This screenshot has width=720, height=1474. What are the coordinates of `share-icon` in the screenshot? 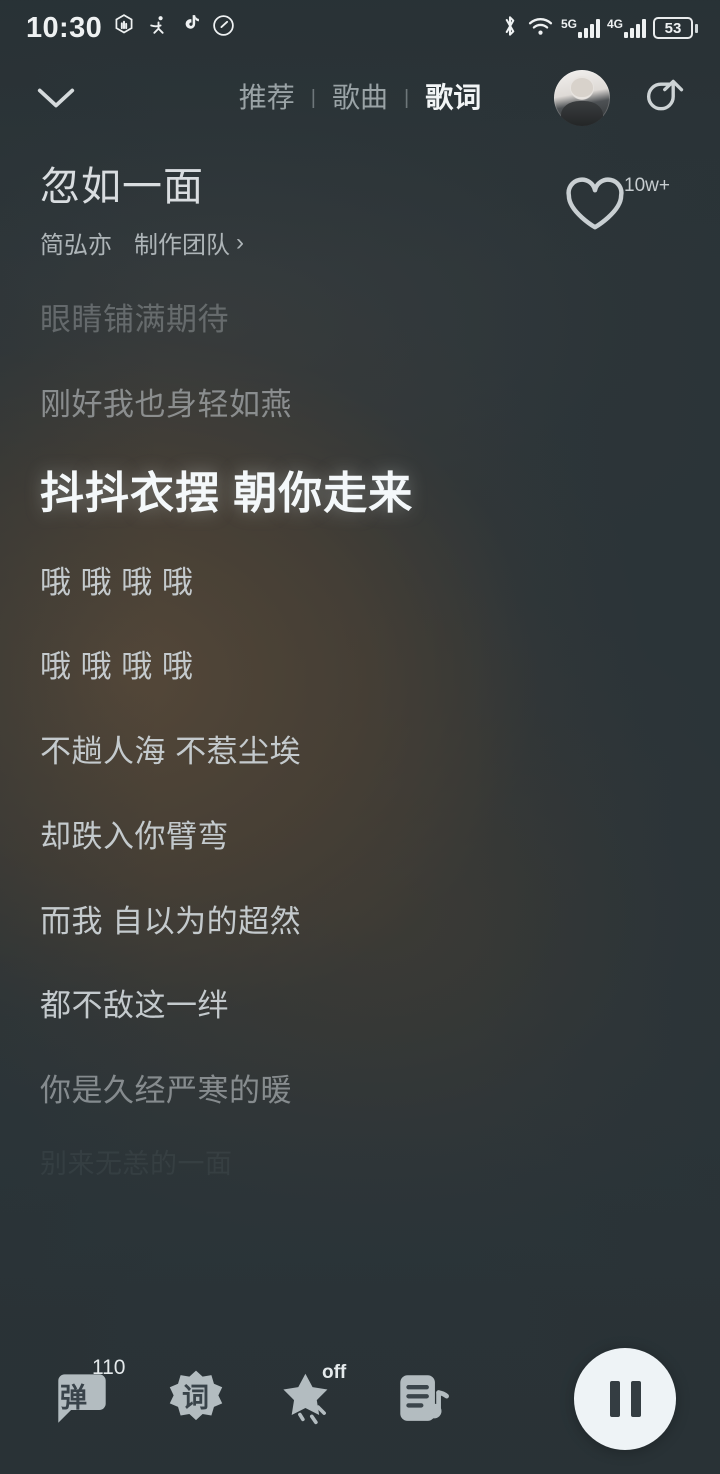 It's located at (665, 95).